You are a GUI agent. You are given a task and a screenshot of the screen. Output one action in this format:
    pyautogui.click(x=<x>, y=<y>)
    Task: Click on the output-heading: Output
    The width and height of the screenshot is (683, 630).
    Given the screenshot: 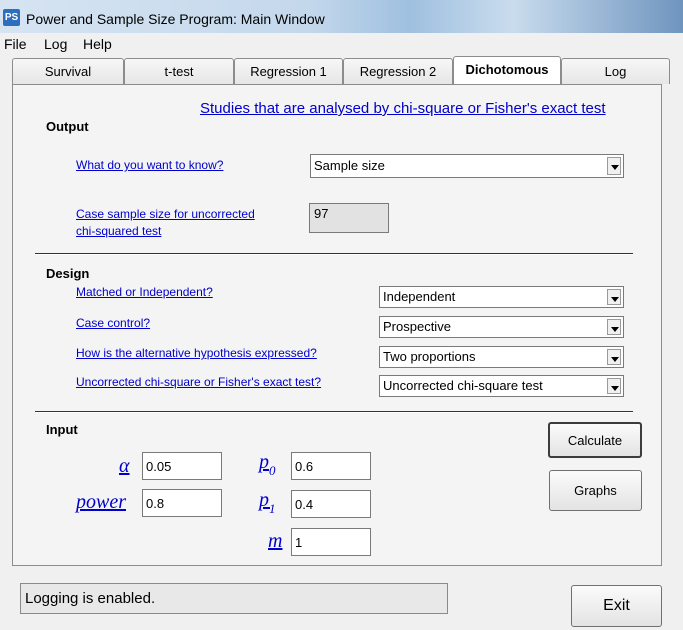 What is the action you would take?
    pyautogui.click(x=67, y=126)
    